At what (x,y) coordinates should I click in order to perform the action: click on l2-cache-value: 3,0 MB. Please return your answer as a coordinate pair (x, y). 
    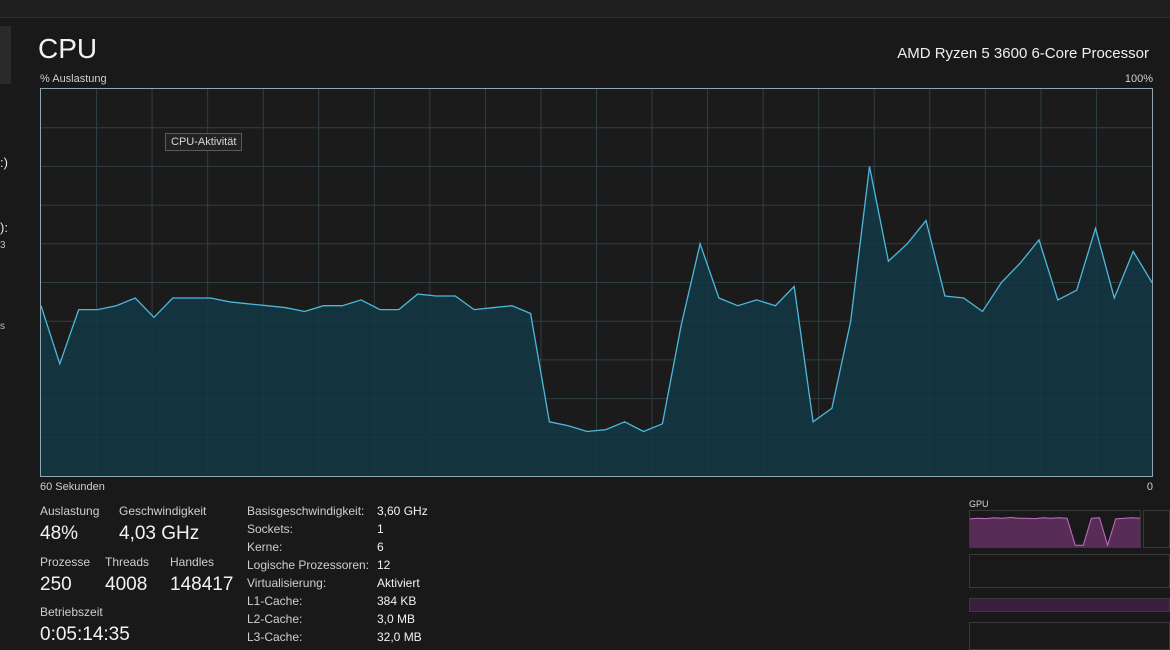
    Looking at the image, I should click on (396, 619).